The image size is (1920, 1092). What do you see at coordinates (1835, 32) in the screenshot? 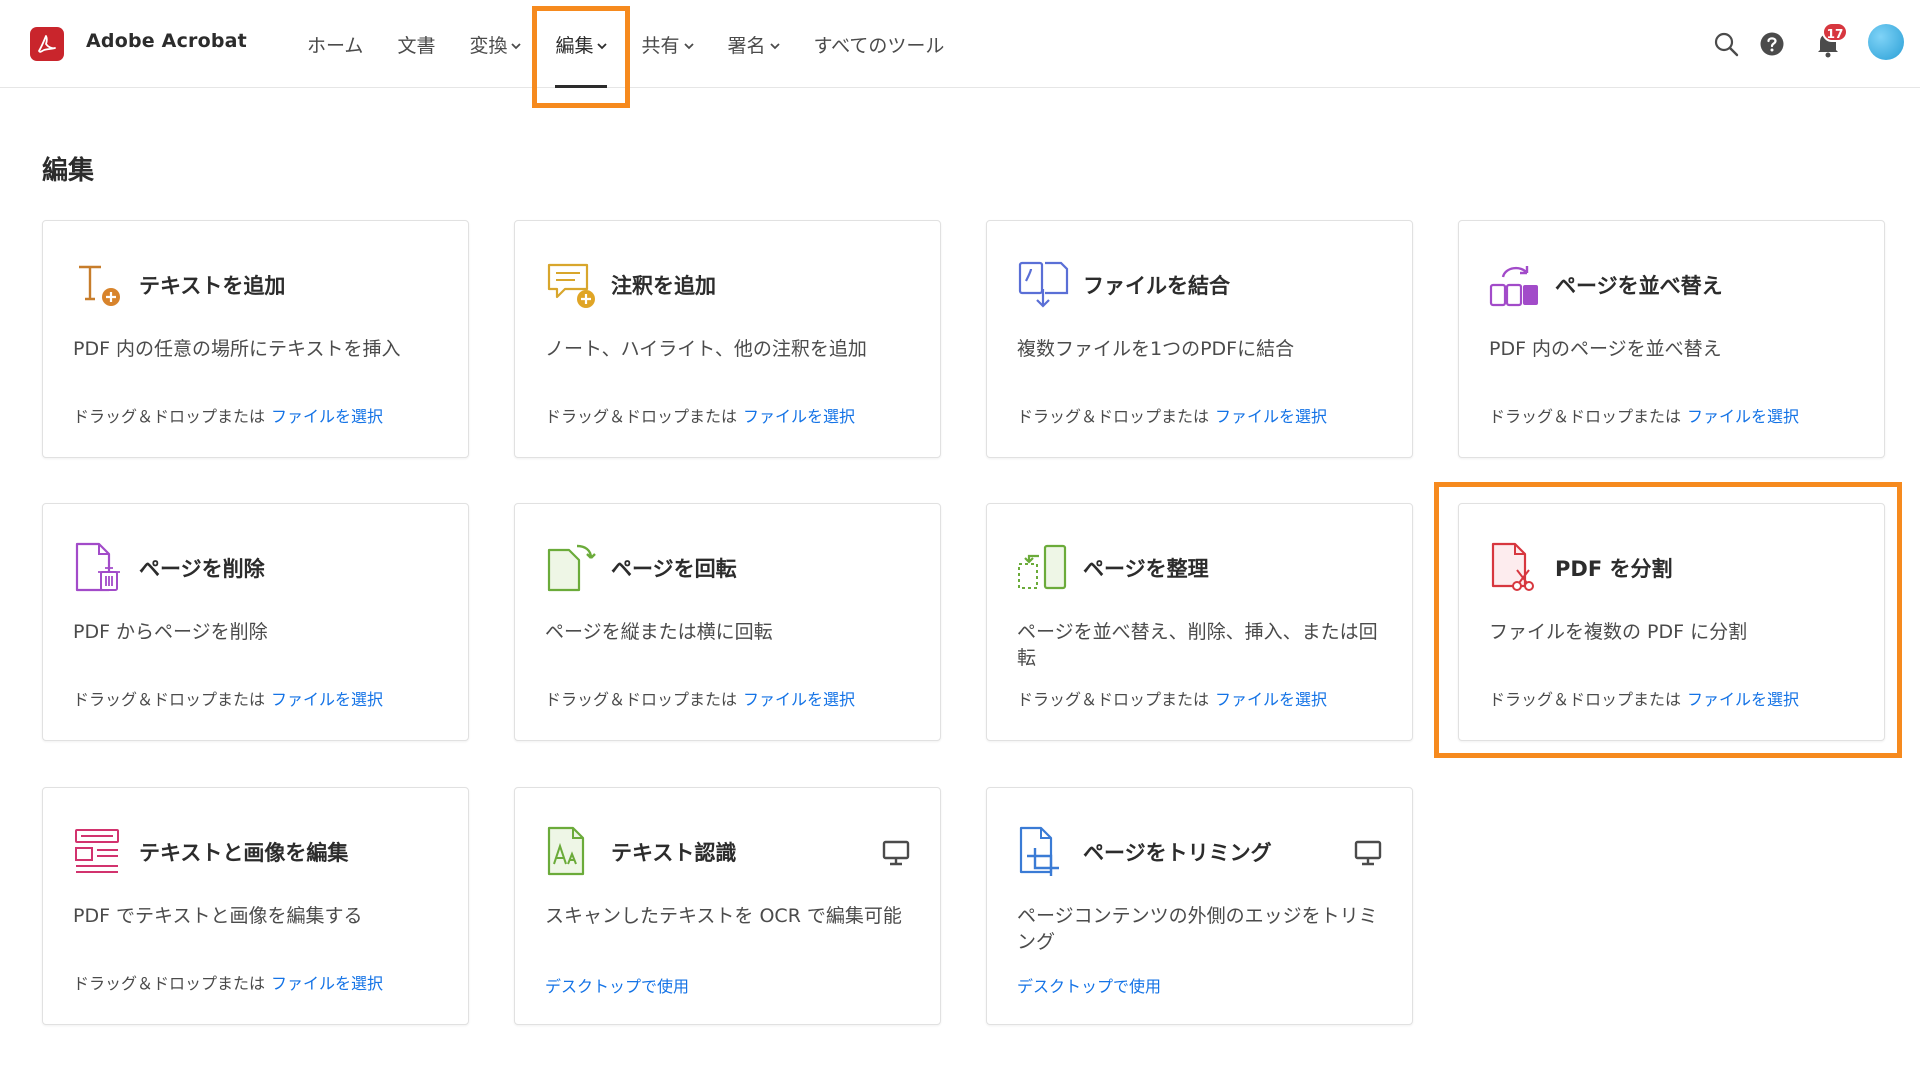
I see `notification-count-badge: 17` at bounding box center [1835, 32].